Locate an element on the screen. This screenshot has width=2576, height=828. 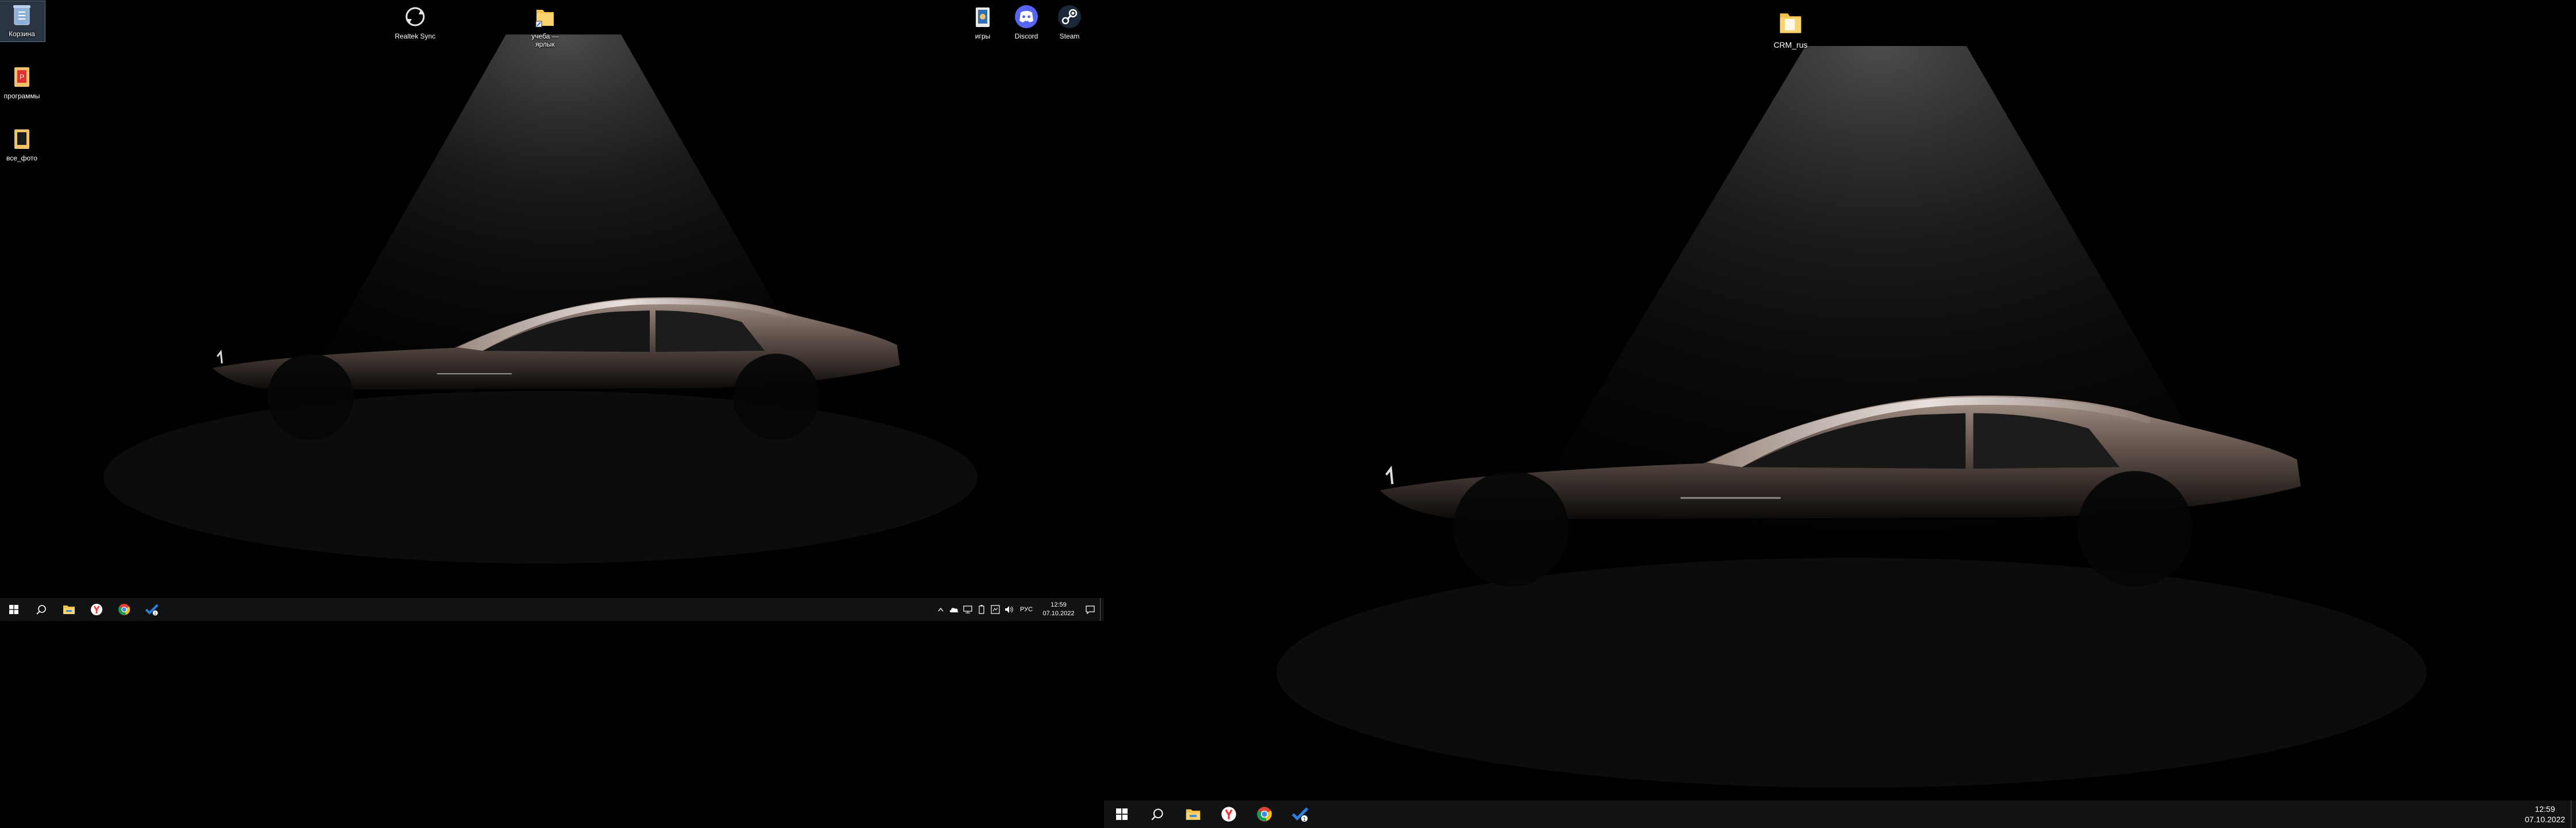
app-tray-icon is located at coordinates (995, 609).